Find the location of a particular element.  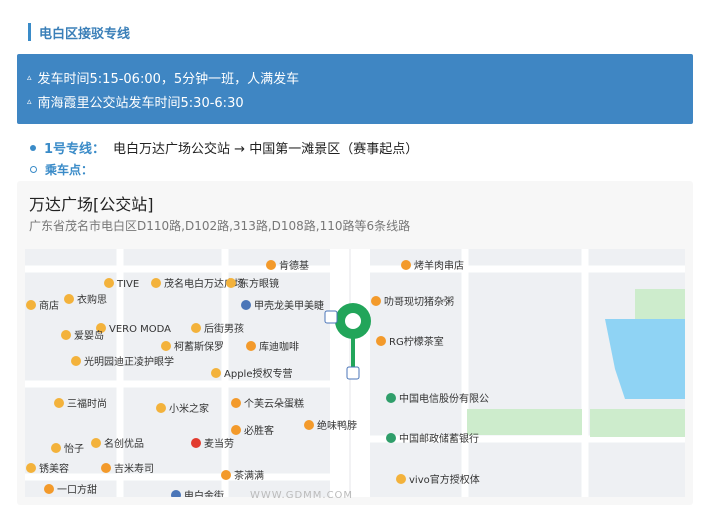

poi-label: 东方眼镜 is located at coordinates (259, 283).